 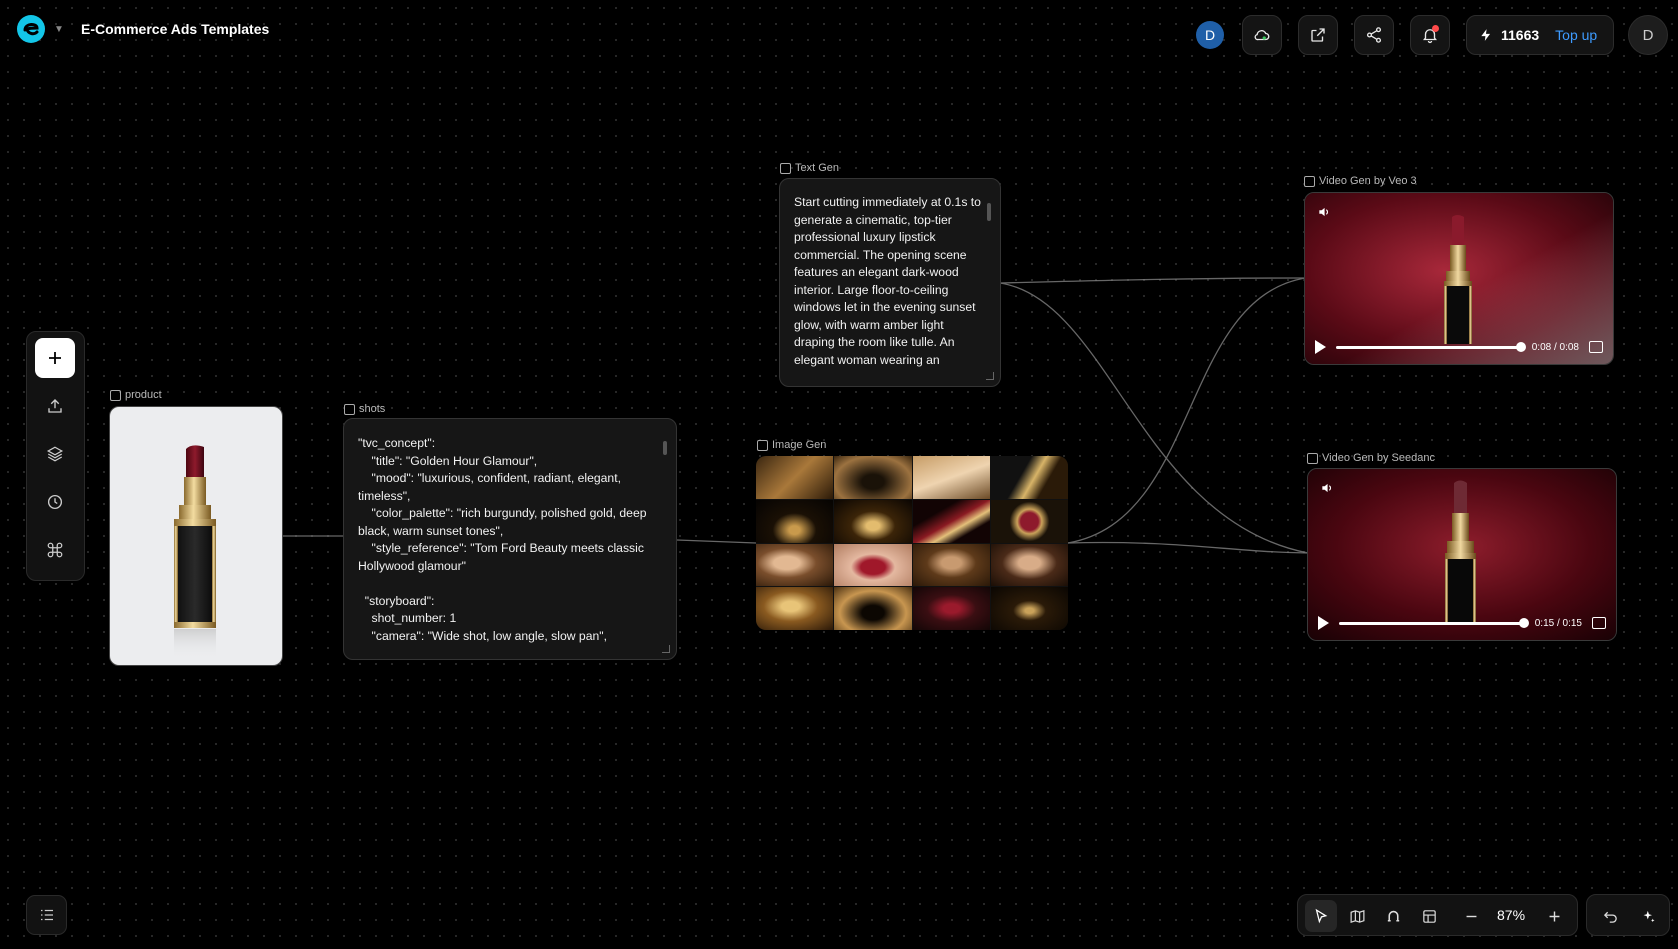 What do you see at coordinates (1558, 623) in the screenshot?
I see `video-time: 0:15 / 0:15` at bounding box center [1558, 623].